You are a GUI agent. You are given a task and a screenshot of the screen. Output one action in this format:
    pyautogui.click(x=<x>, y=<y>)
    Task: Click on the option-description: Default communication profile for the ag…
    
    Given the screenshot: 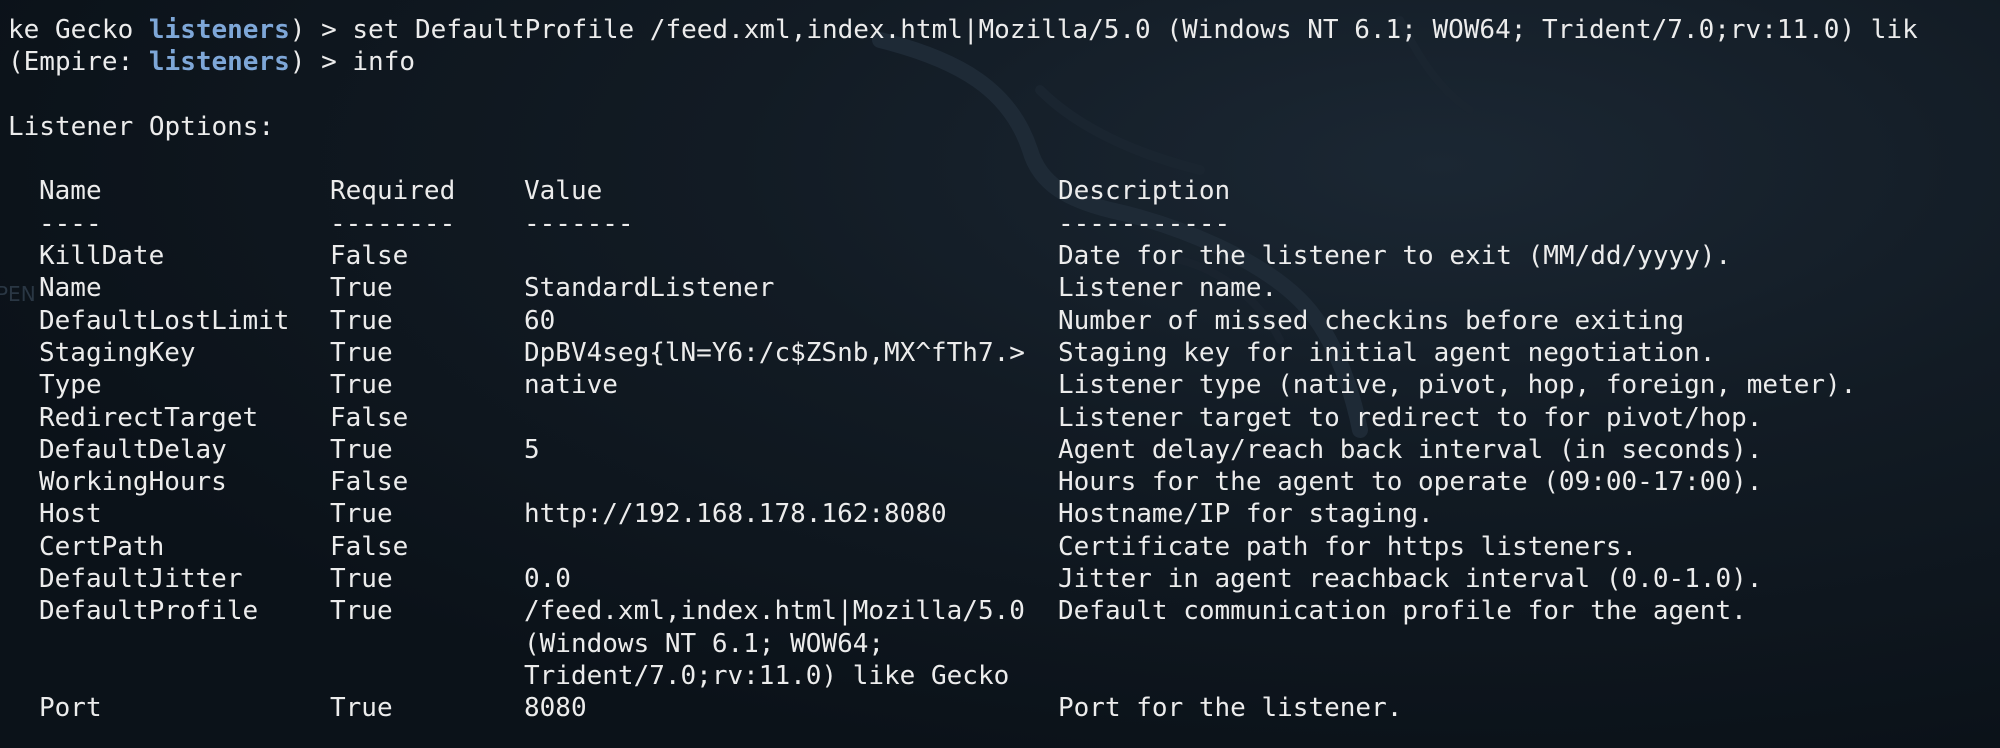 What is the action you would take?
    pyautogui.click(x=1402, y=611)
    